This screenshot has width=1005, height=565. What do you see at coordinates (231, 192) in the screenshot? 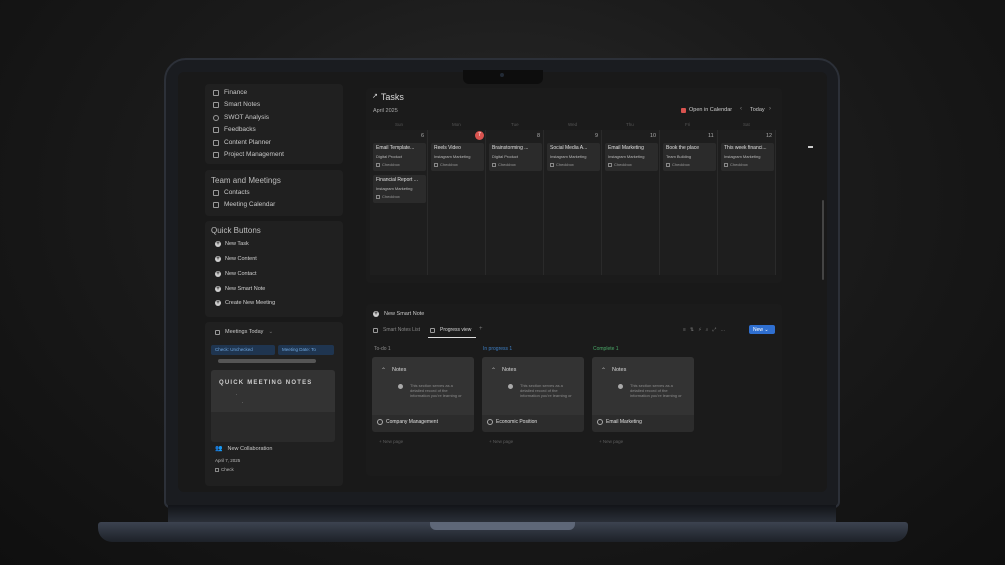
I see `sidebar-item-contacts: Contacts` at bounding box center [231, 192].